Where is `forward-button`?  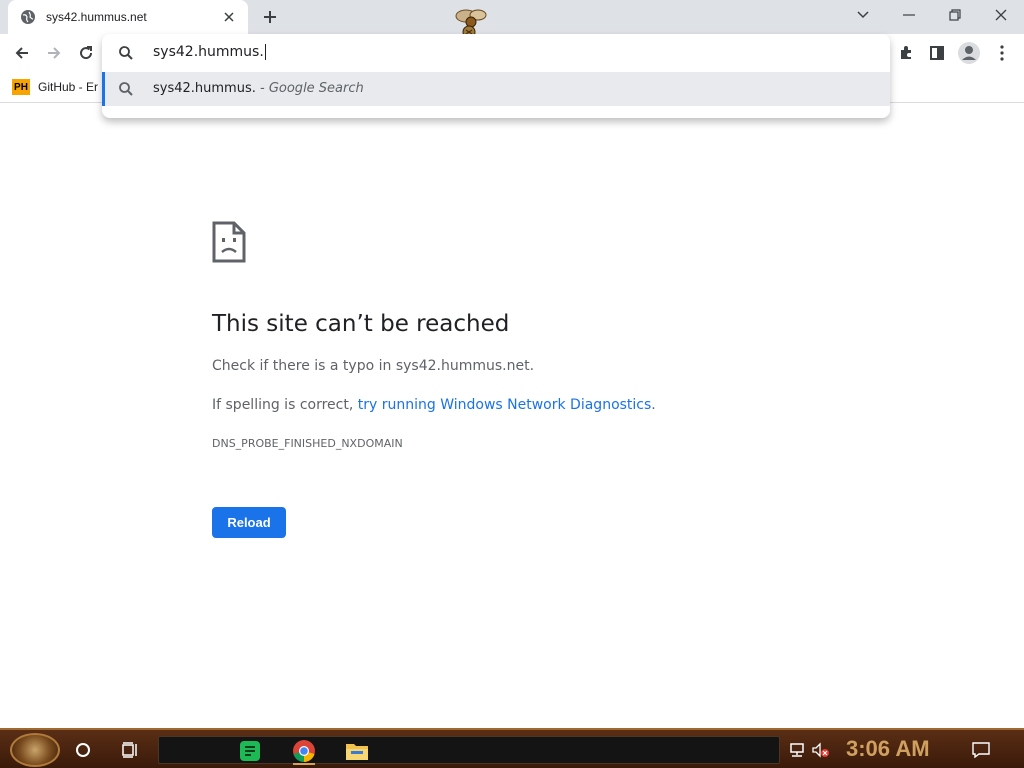
forward-button is located at coordinates (54, 53).